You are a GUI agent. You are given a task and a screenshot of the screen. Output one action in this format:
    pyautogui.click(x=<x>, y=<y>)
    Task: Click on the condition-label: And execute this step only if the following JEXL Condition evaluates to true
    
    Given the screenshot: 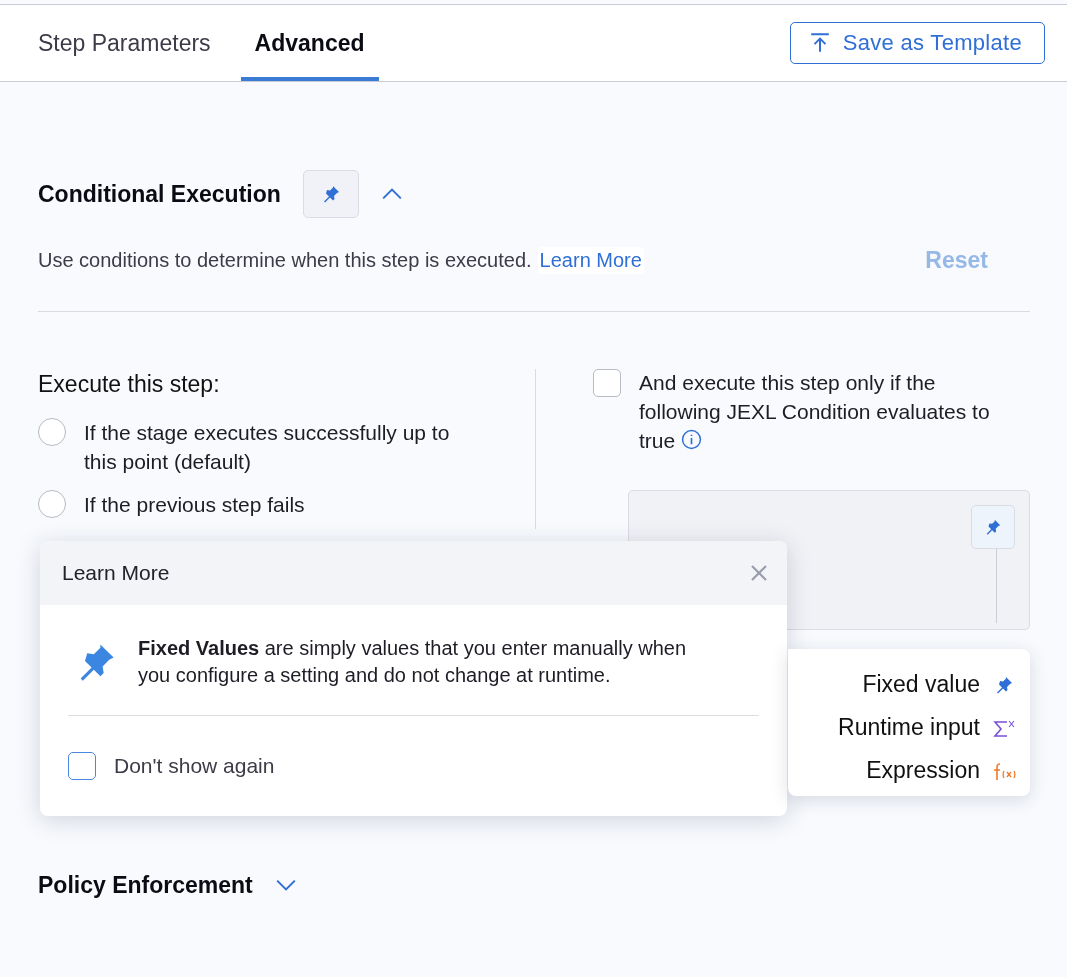 What is the action you would take?
    pyautogui.click(x=815, y=412)
    